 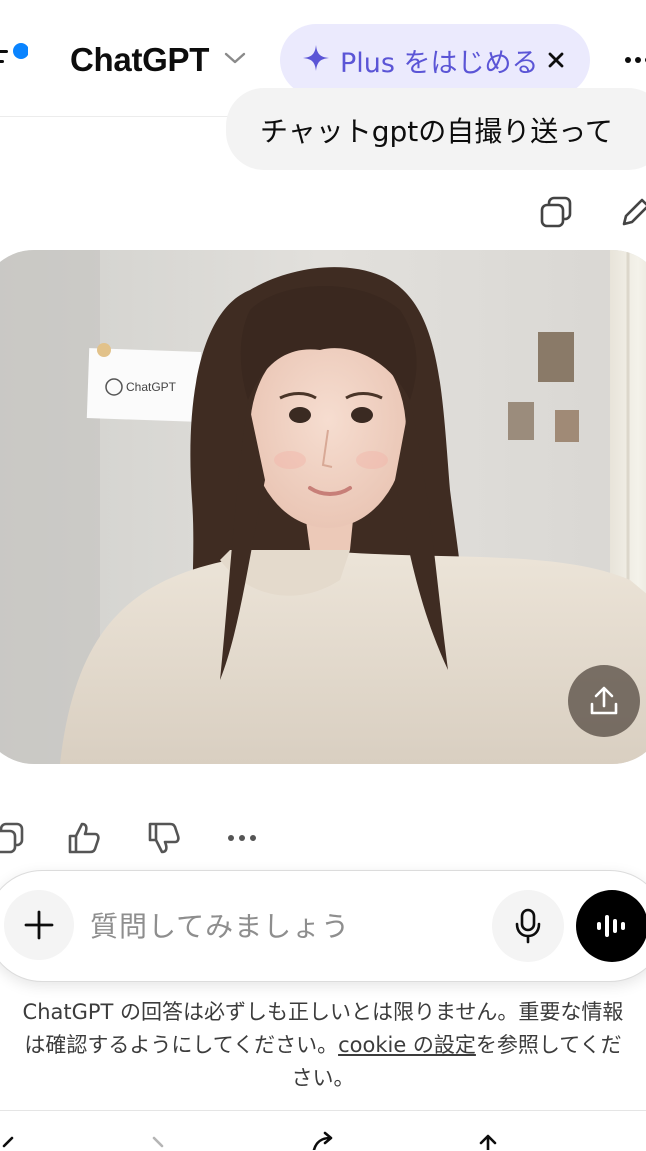 I want to click on close-icon, so click(x=556, y=60).